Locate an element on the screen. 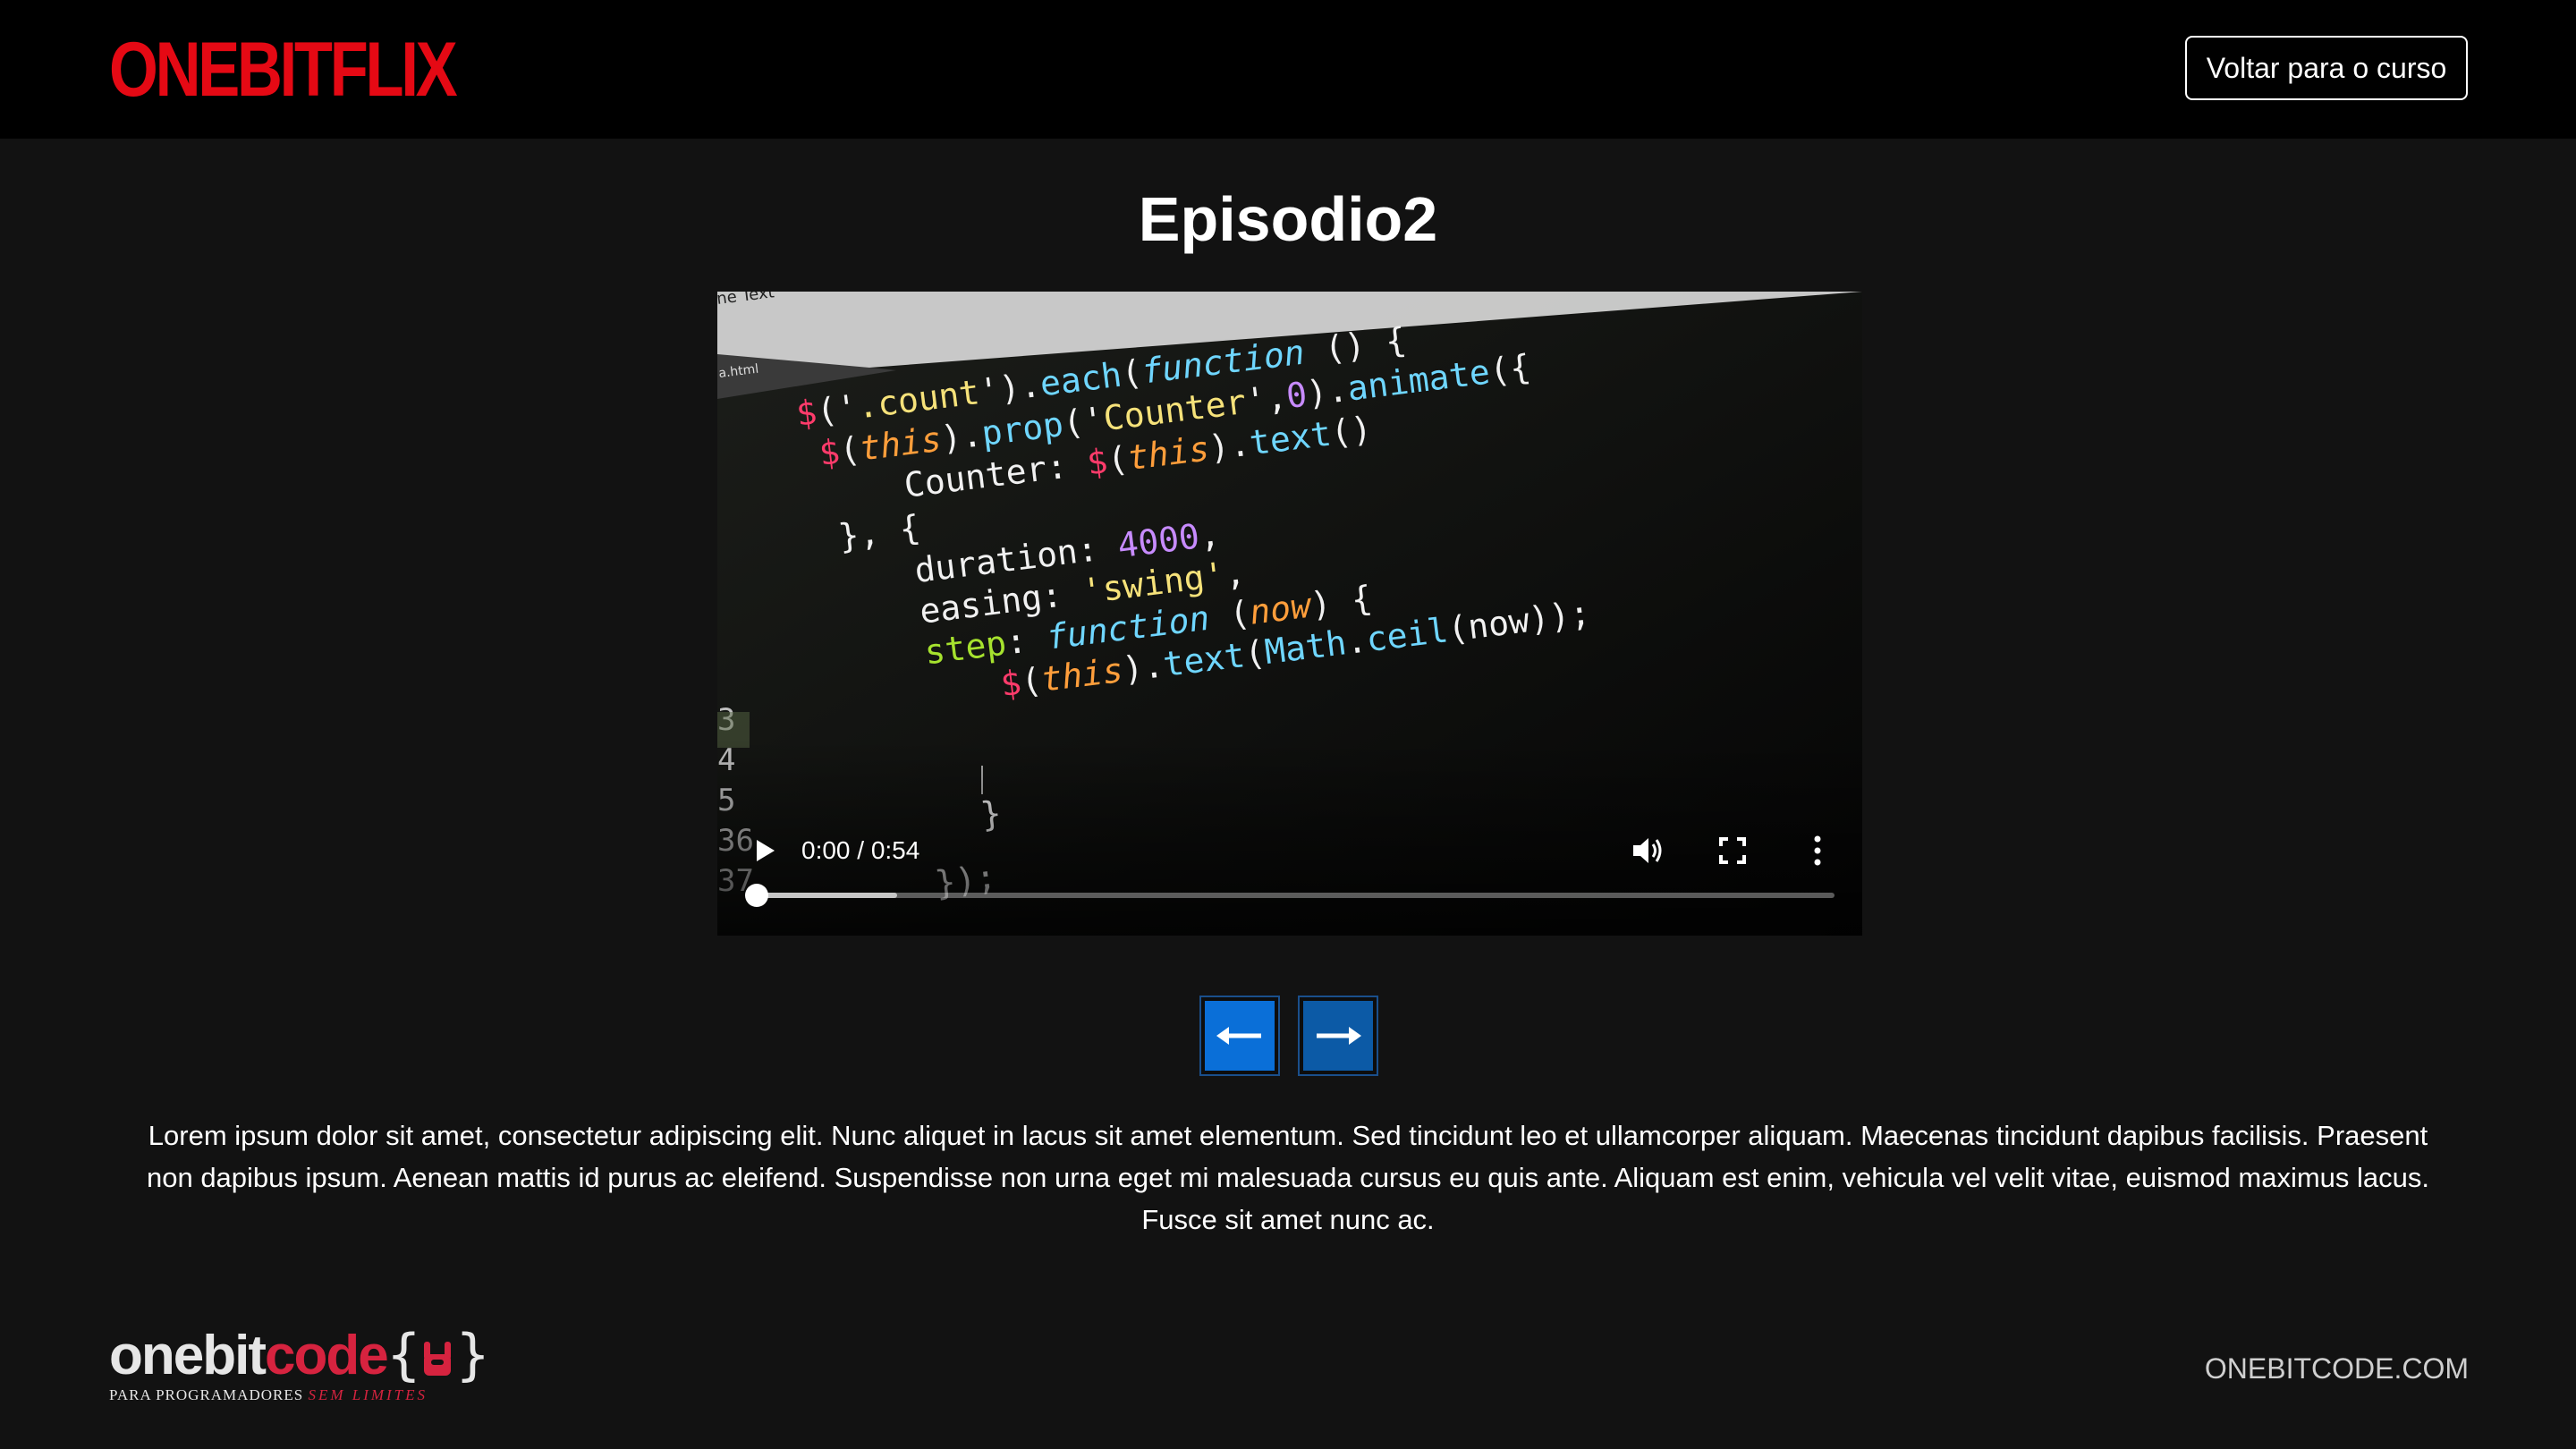 The width and height of the screenshot is (2576, 1449). more-options-icon is located at coordinates (1817, 851).